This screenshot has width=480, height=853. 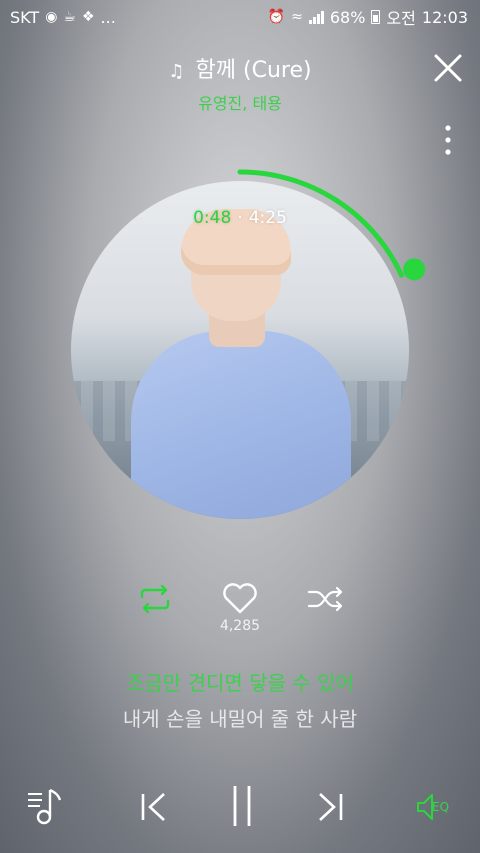 I want to click on secondary-controls: 4,285, so click(x=240, y=610).